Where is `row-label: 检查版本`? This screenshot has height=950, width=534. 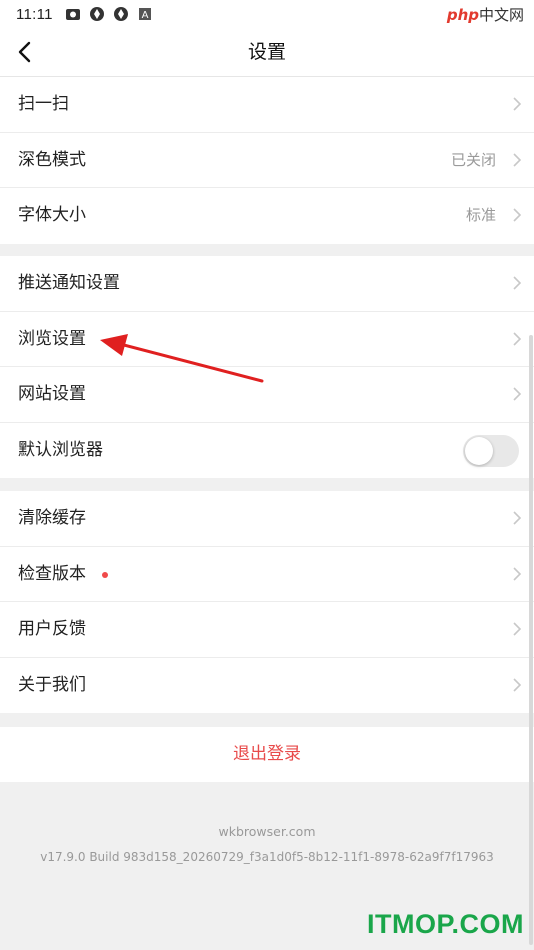 row-label: 检查版本 is located at coordinates (52, 573).